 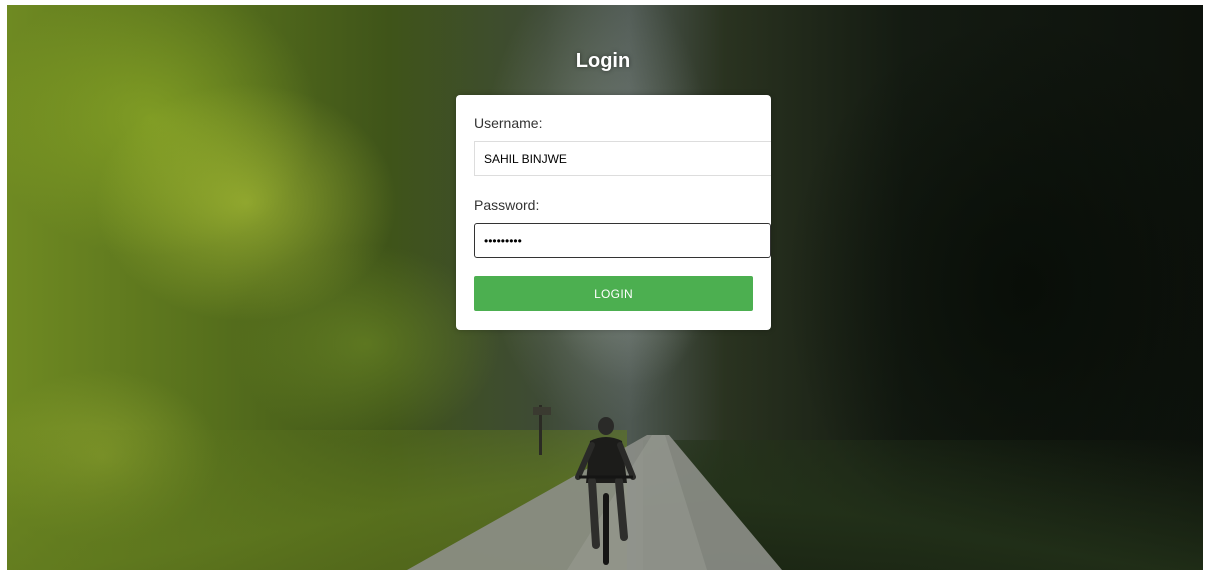 What do you see at coordinates (603, 61) in the screenshot?
I see `page-title: Login` at bounding box center [603, 61].